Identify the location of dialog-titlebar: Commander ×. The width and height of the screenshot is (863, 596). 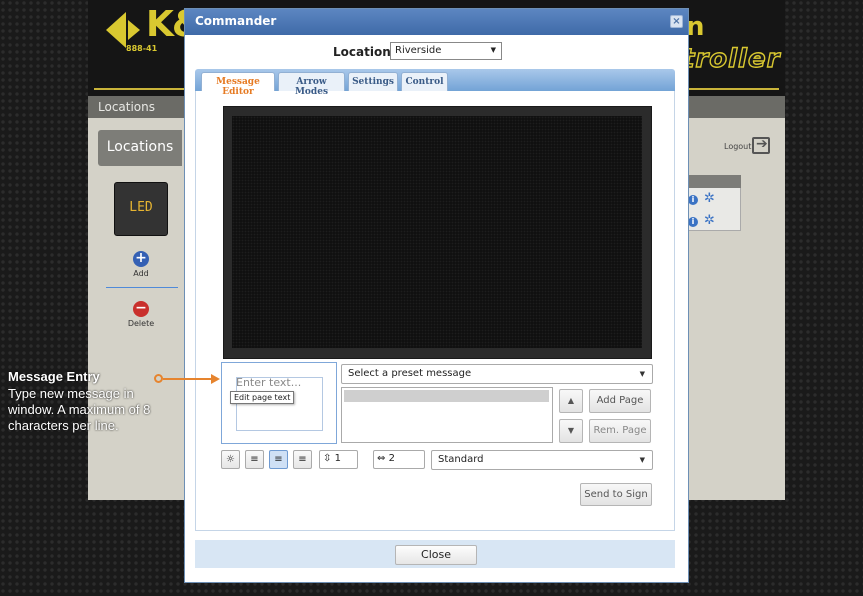
(436, 22).